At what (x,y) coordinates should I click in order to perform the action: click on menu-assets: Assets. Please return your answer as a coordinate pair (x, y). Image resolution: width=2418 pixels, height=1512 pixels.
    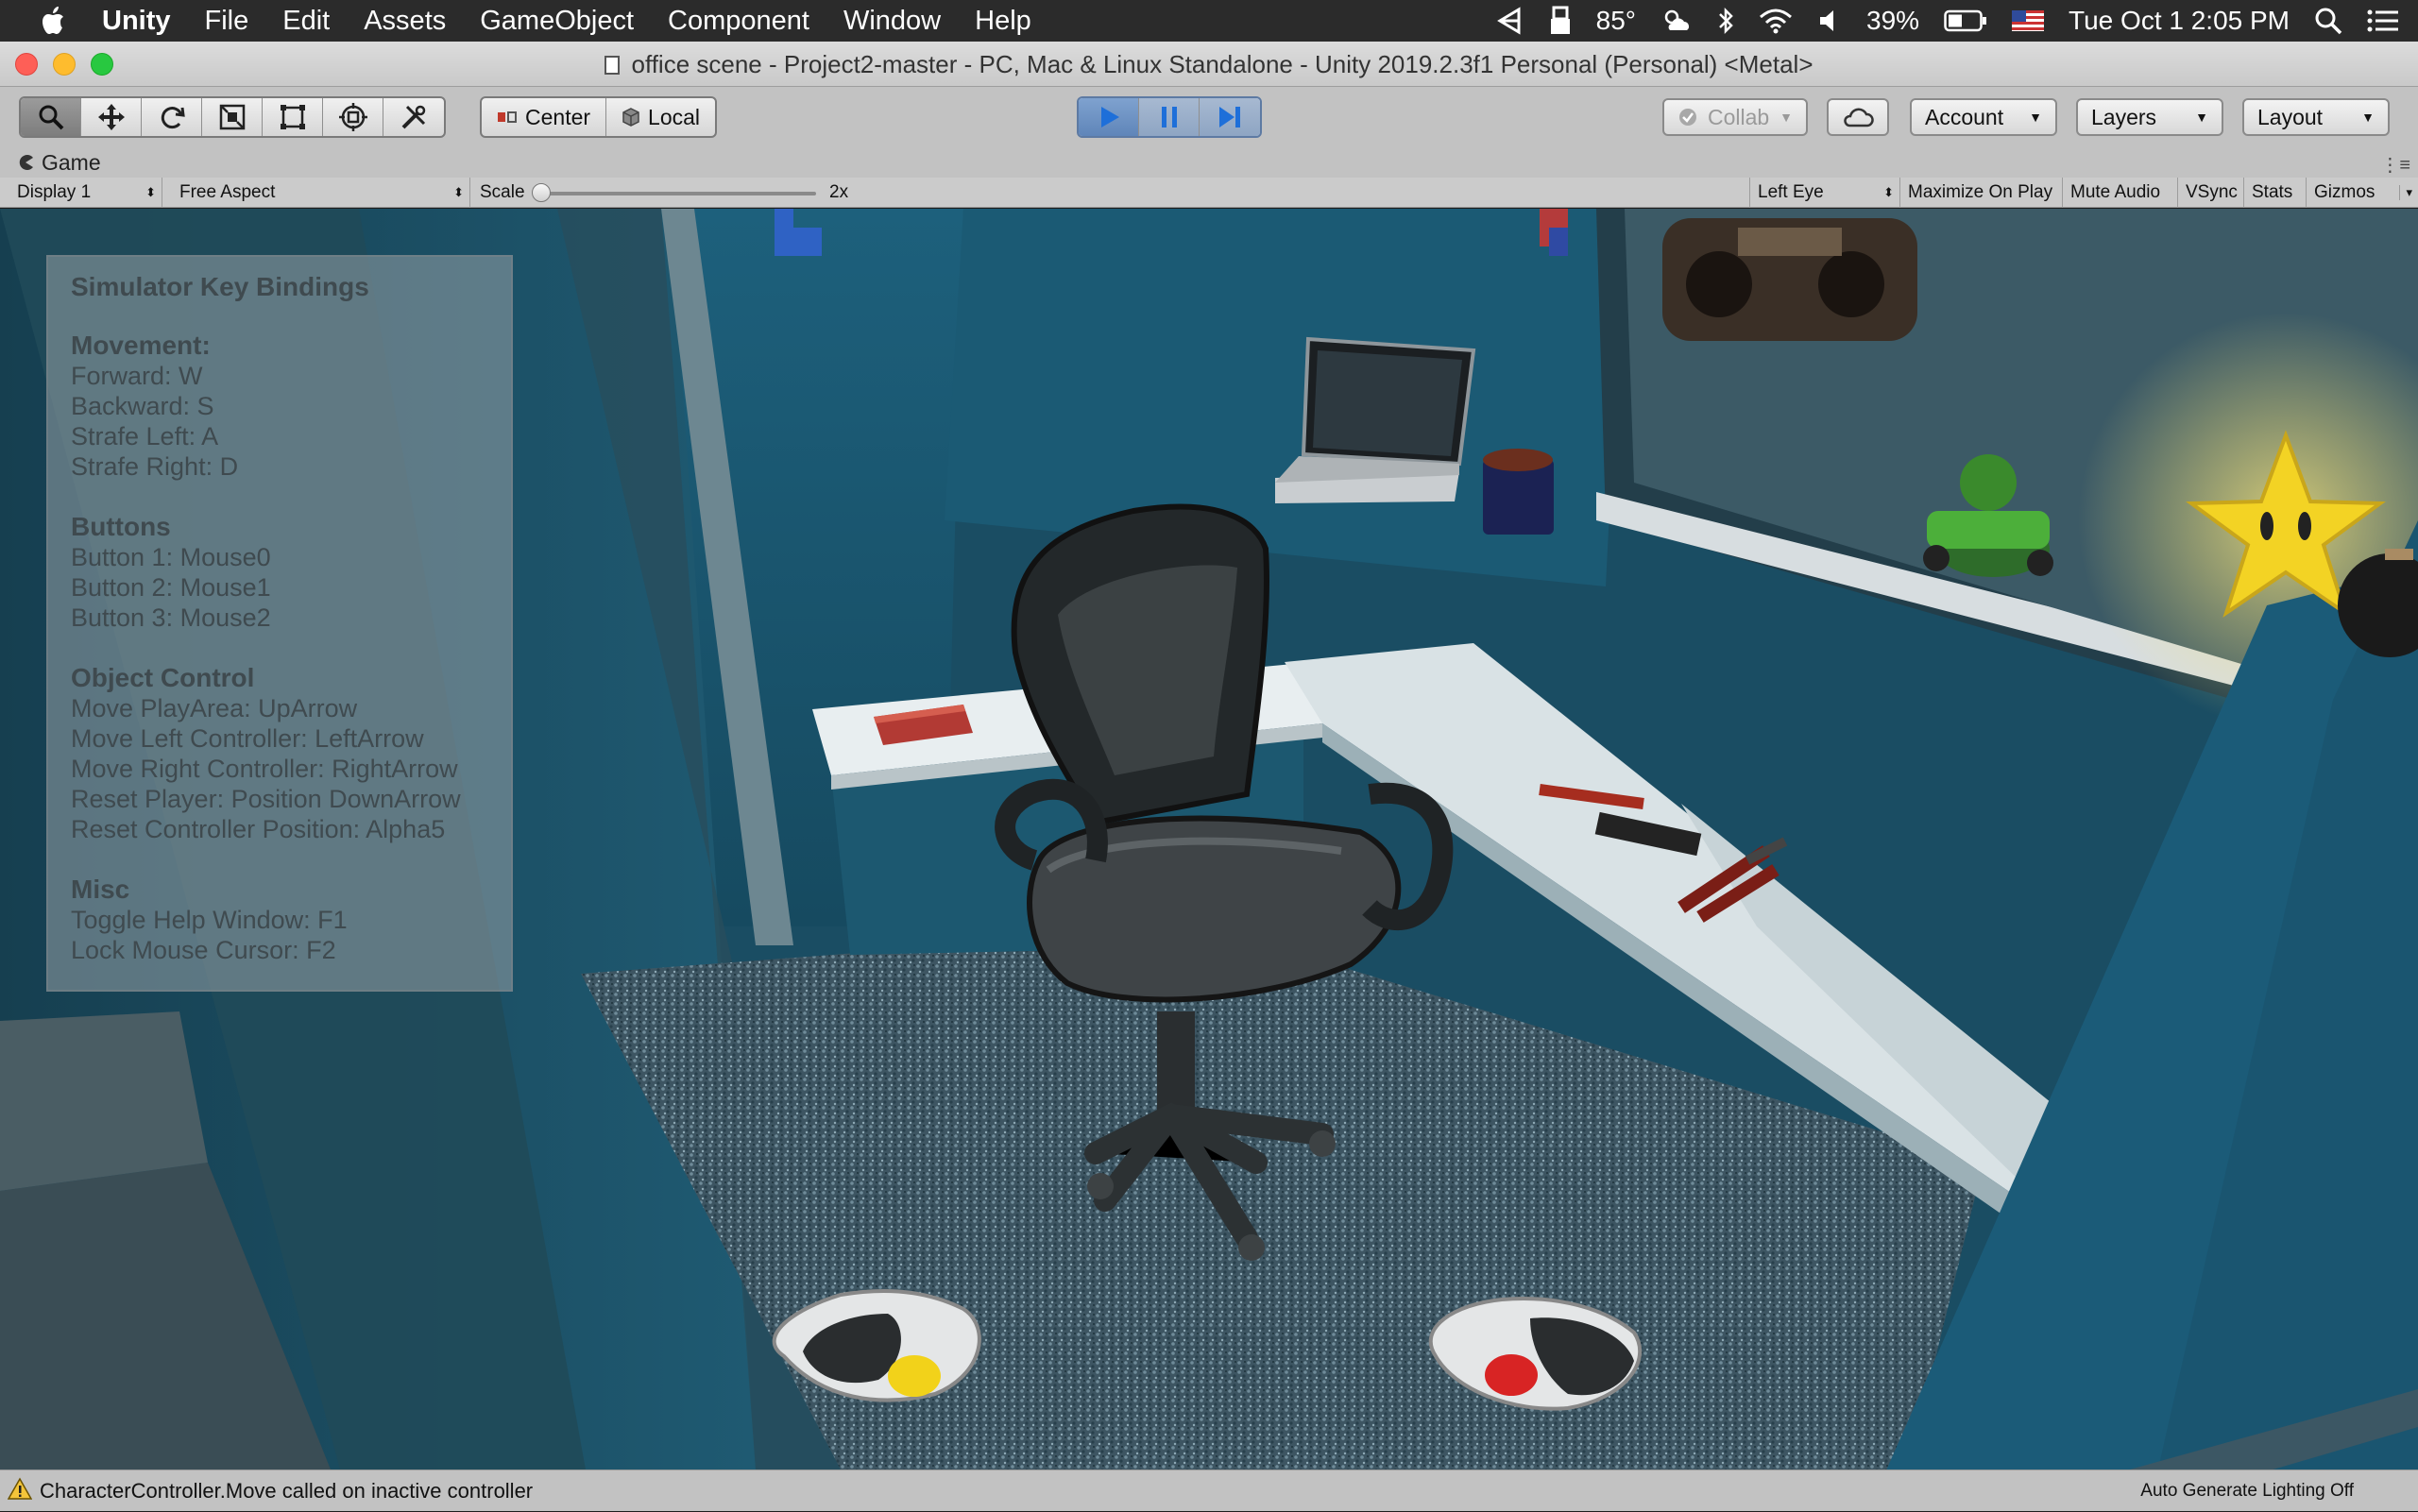
    Looking at the image, I should click on (405, 21).